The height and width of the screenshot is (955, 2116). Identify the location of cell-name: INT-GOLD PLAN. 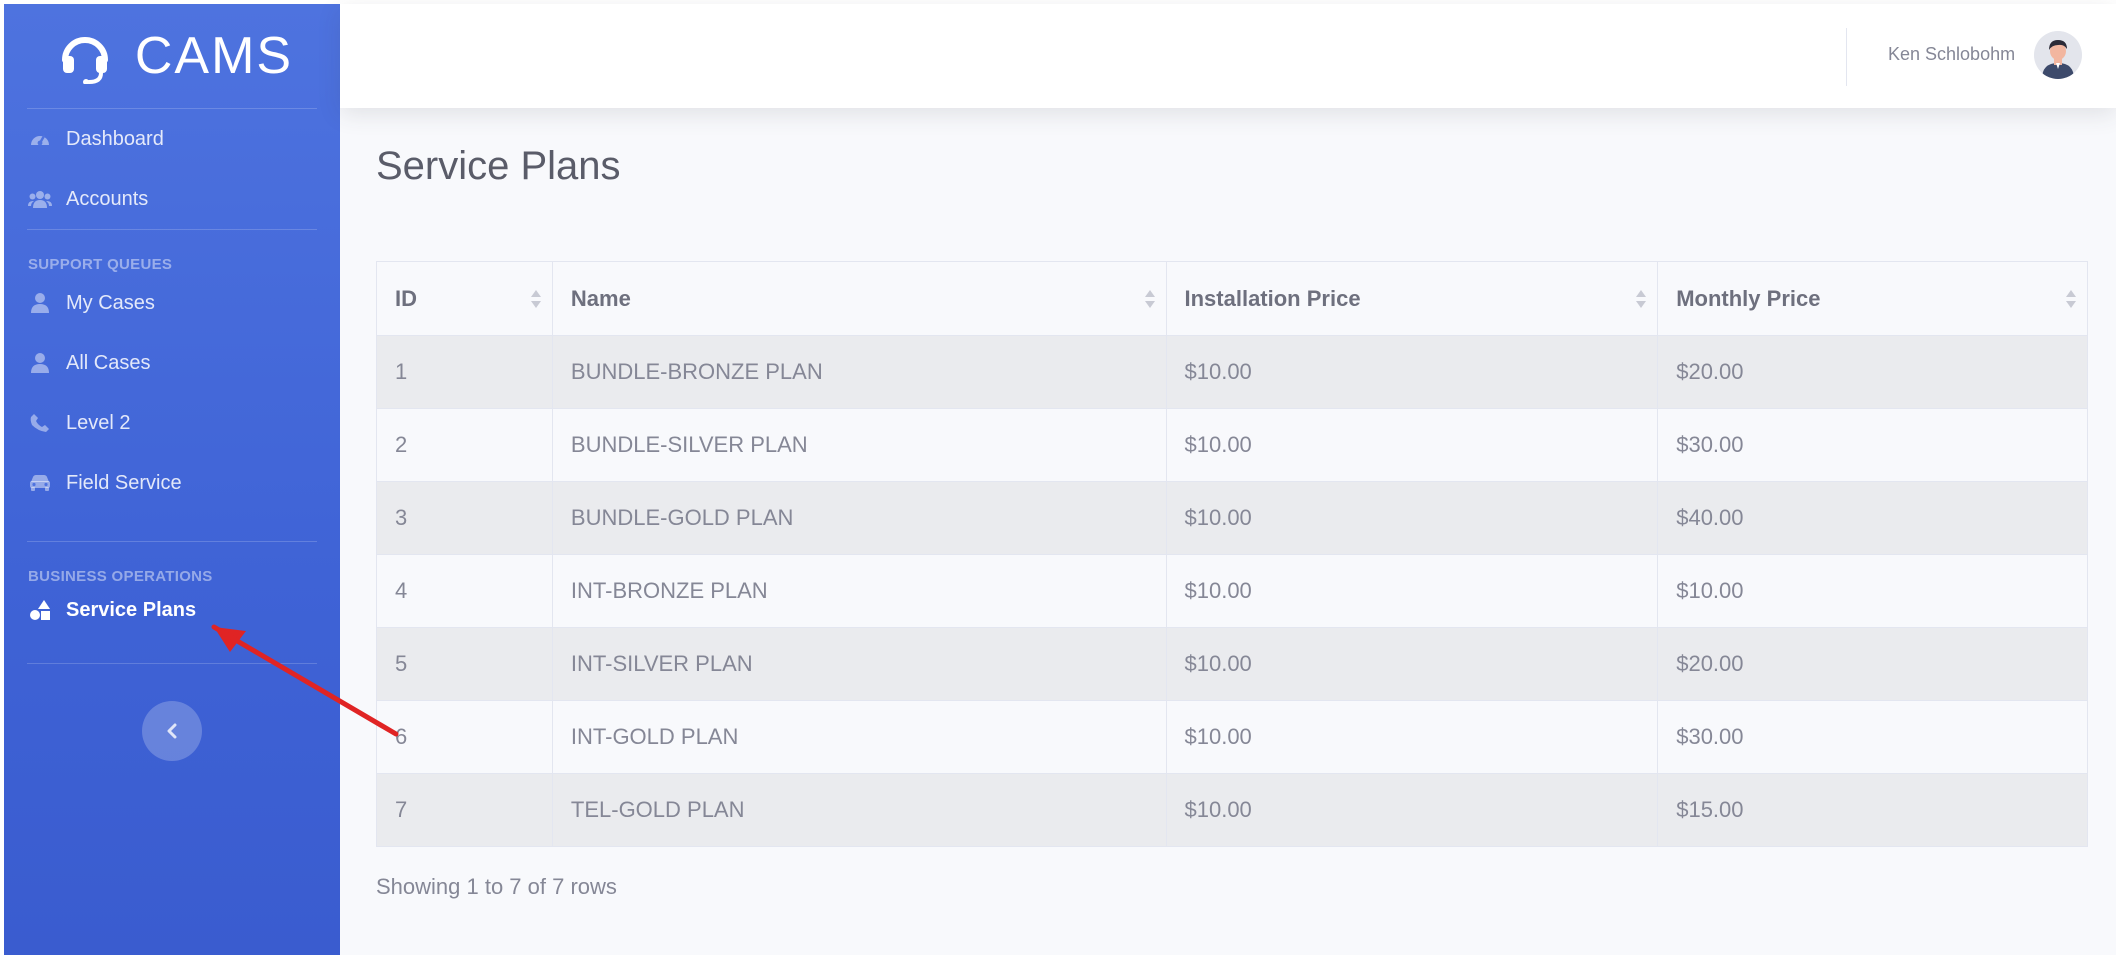
(859, 737).